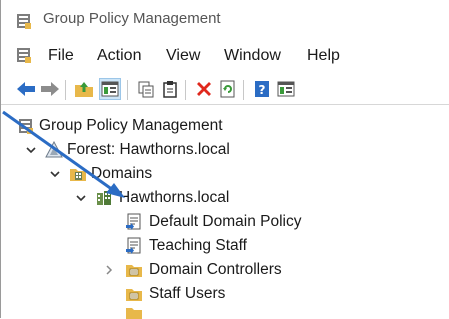 This screenshot has height=319, width=449. What do you see at coordinates (132, 18) in the screenshot?
I see `window-title: Group Policy Management` at bounding box center [132, 18].